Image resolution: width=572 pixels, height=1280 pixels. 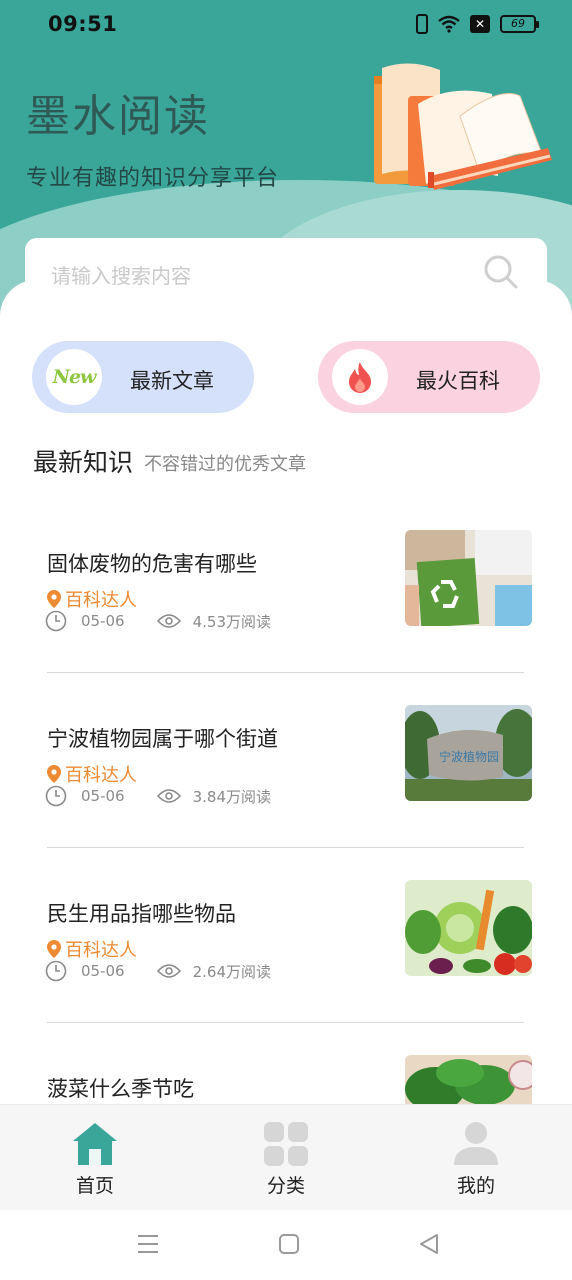 I want to click on grid-icon, so click(x=286, y=1144).